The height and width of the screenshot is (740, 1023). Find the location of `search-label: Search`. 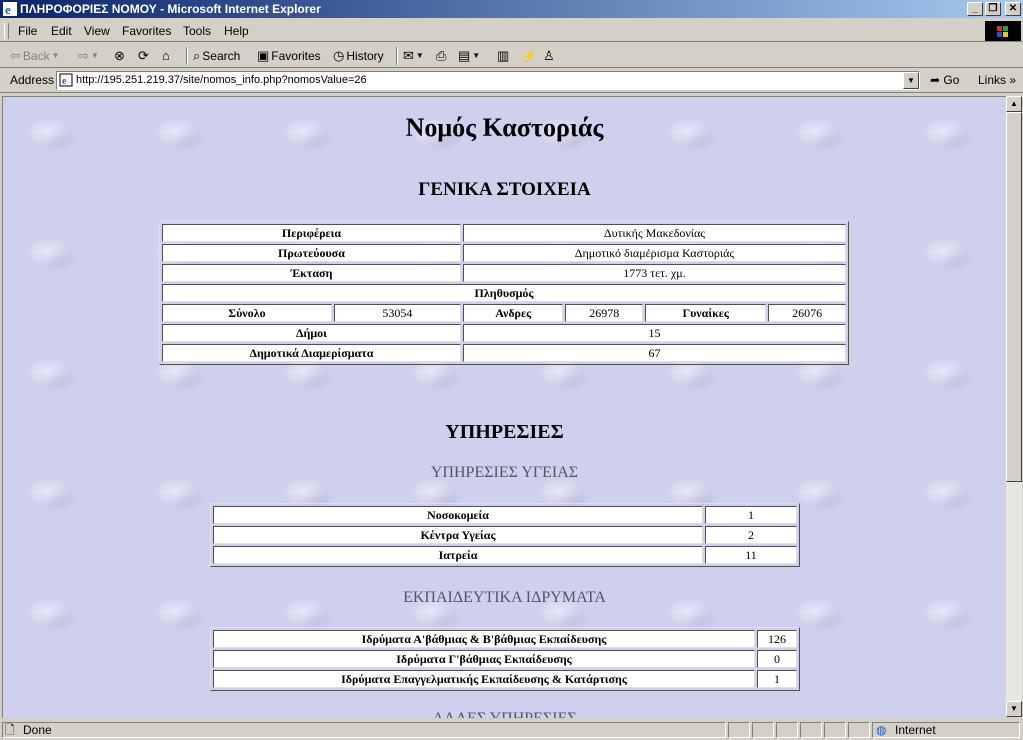

search-label: Search is located at coordinates (221, 56).